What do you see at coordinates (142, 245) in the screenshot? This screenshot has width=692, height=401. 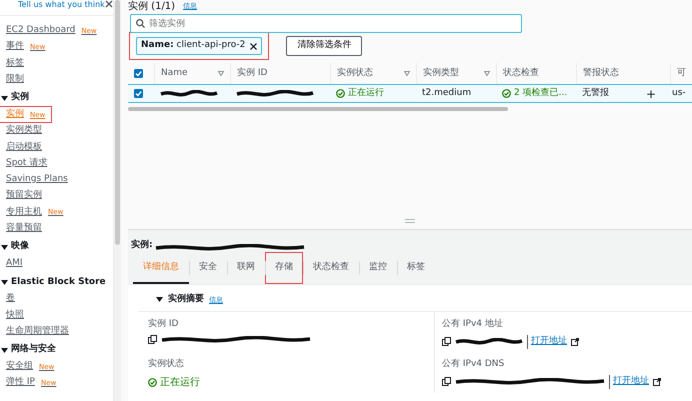 I see `panel-title: 实例:` at bounding box center [142, 245].